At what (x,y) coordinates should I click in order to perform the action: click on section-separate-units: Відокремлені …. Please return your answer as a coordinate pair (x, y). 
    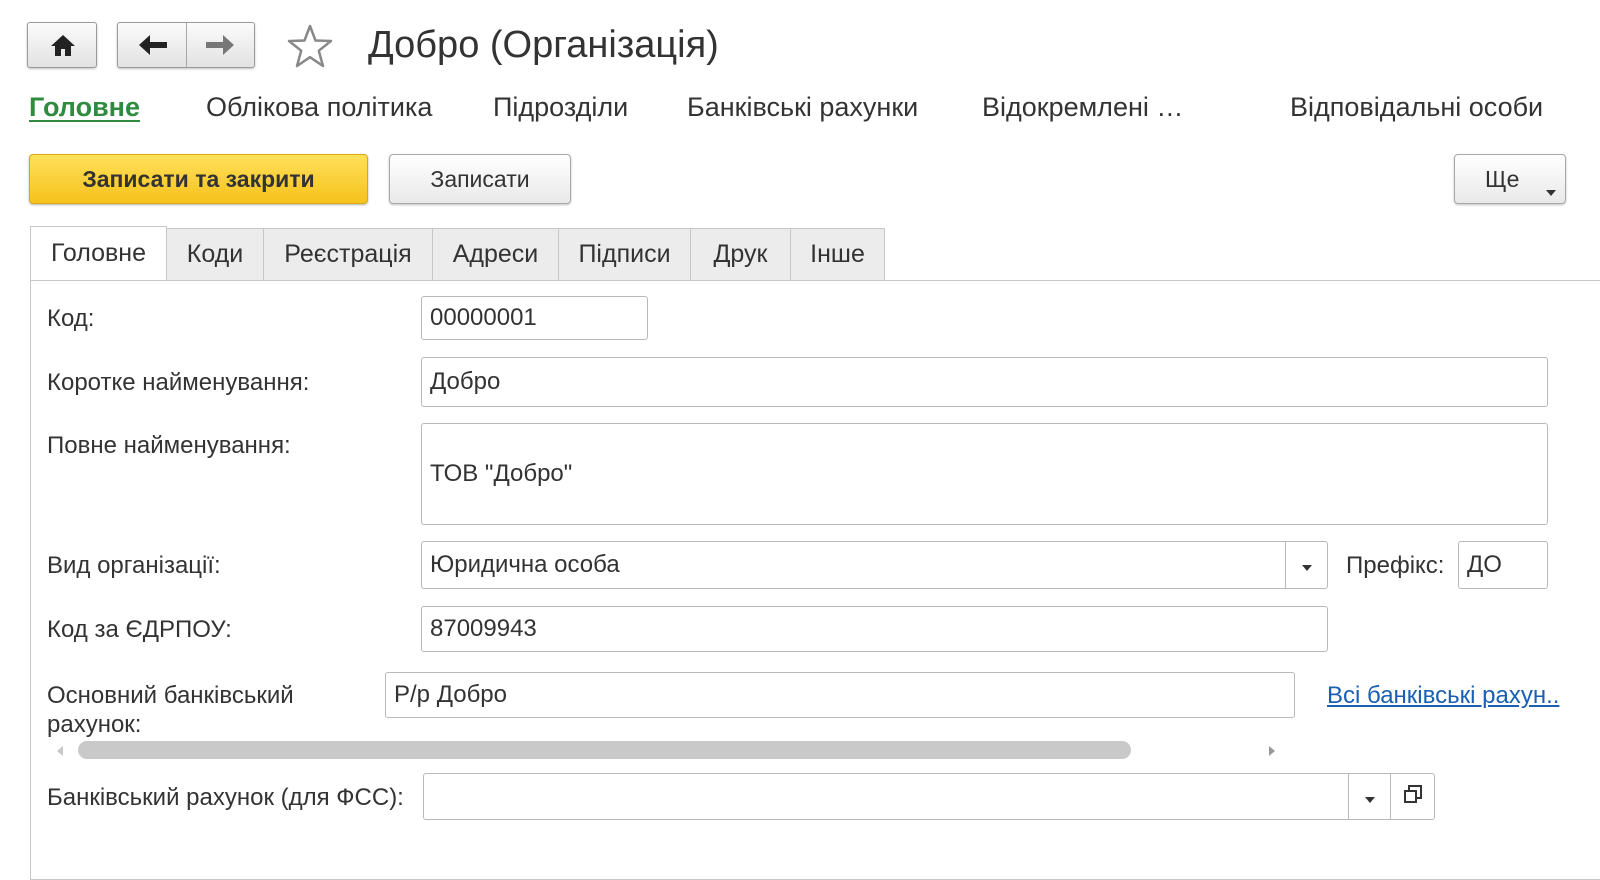
    Looking at the image, I should click on (1082, 107).